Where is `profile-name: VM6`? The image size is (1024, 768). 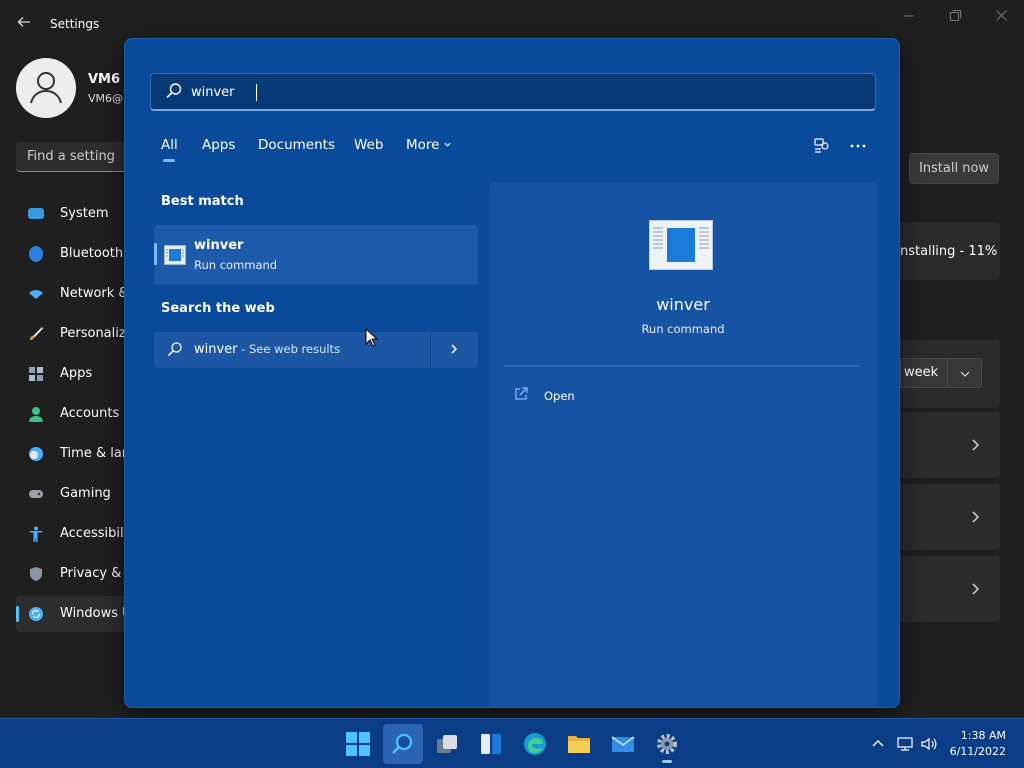
profile-name: VM6 is located at coordinates (104, 79).